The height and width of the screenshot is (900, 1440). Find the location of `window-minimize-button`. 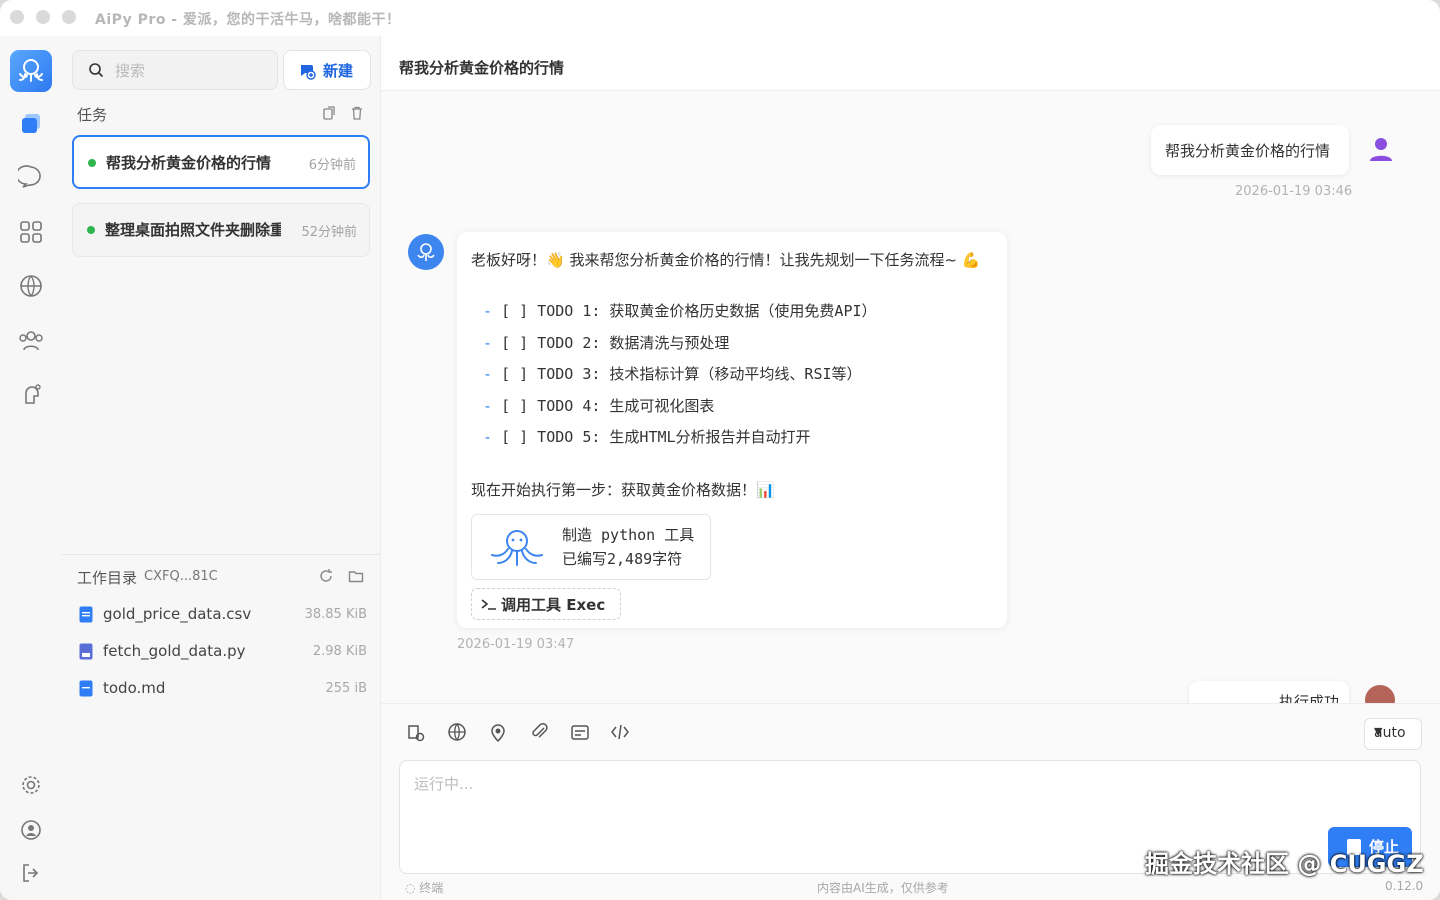

window-minimize-button is located at coordinates (43, 17).